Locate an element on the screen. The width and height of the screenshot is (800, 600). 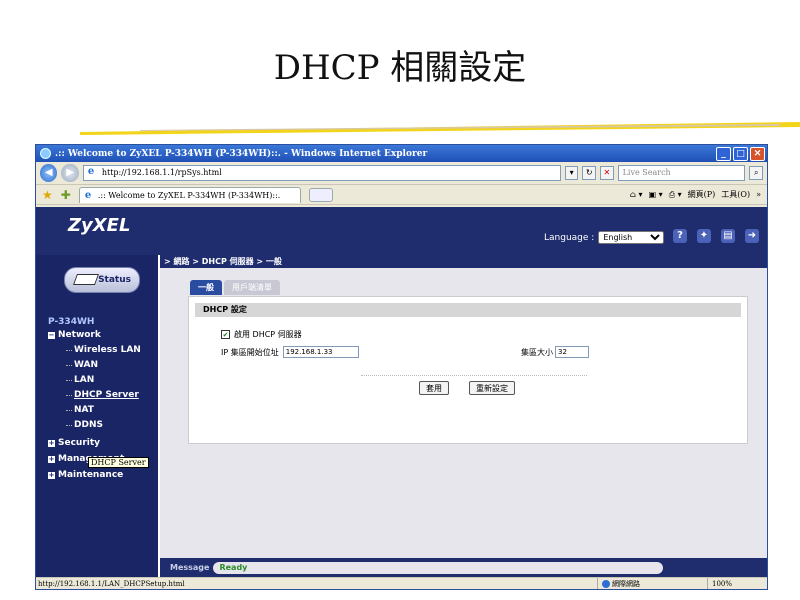
tab-general: 一般 is located at coordinates (206, 287).